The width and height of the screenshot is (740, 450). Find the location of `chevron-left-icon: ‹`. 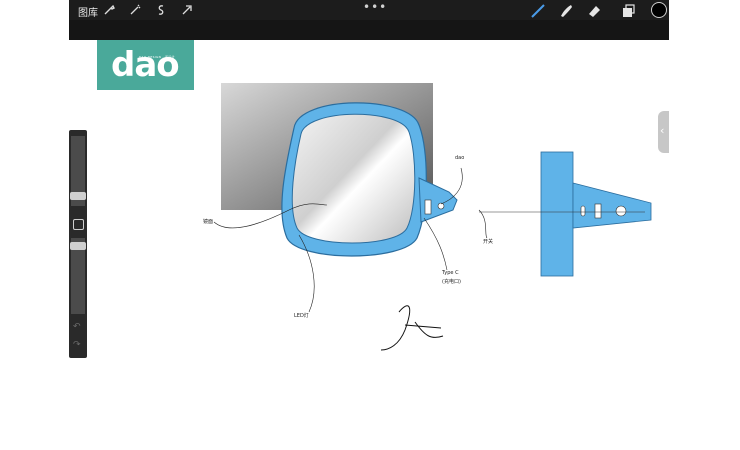

chevron-left-icon: ‹ is located at coordinates (662, 130).